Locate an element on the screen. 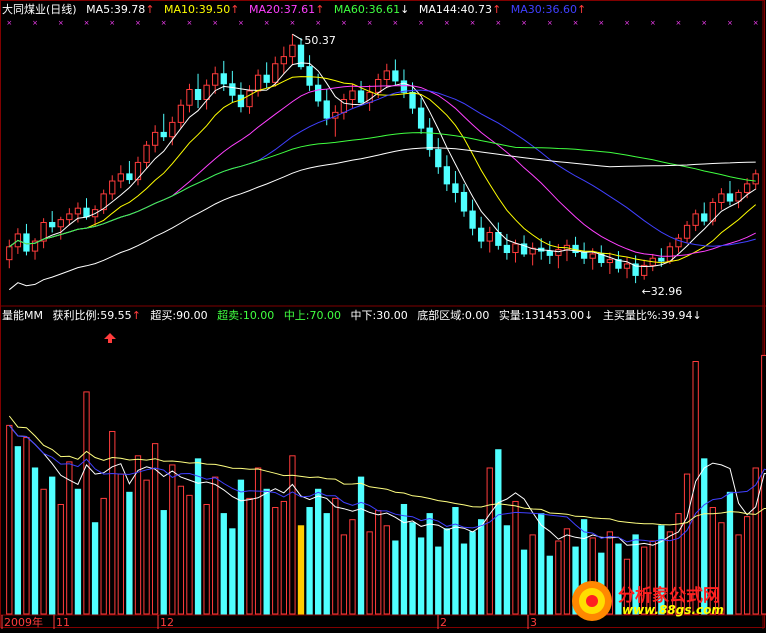  low-annotation: ←32.96 is located at coordinates (662, 291).